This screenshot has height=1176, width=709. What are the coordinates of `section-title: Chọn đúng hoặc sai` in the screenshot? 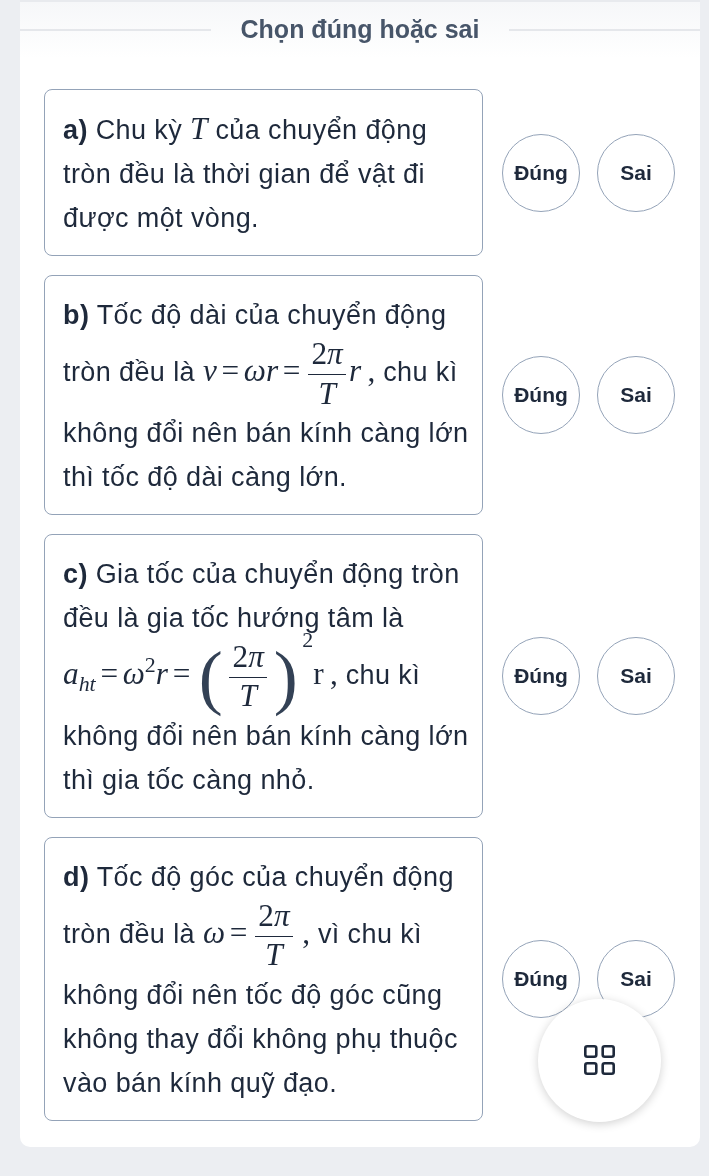 It's located at (360, 30).